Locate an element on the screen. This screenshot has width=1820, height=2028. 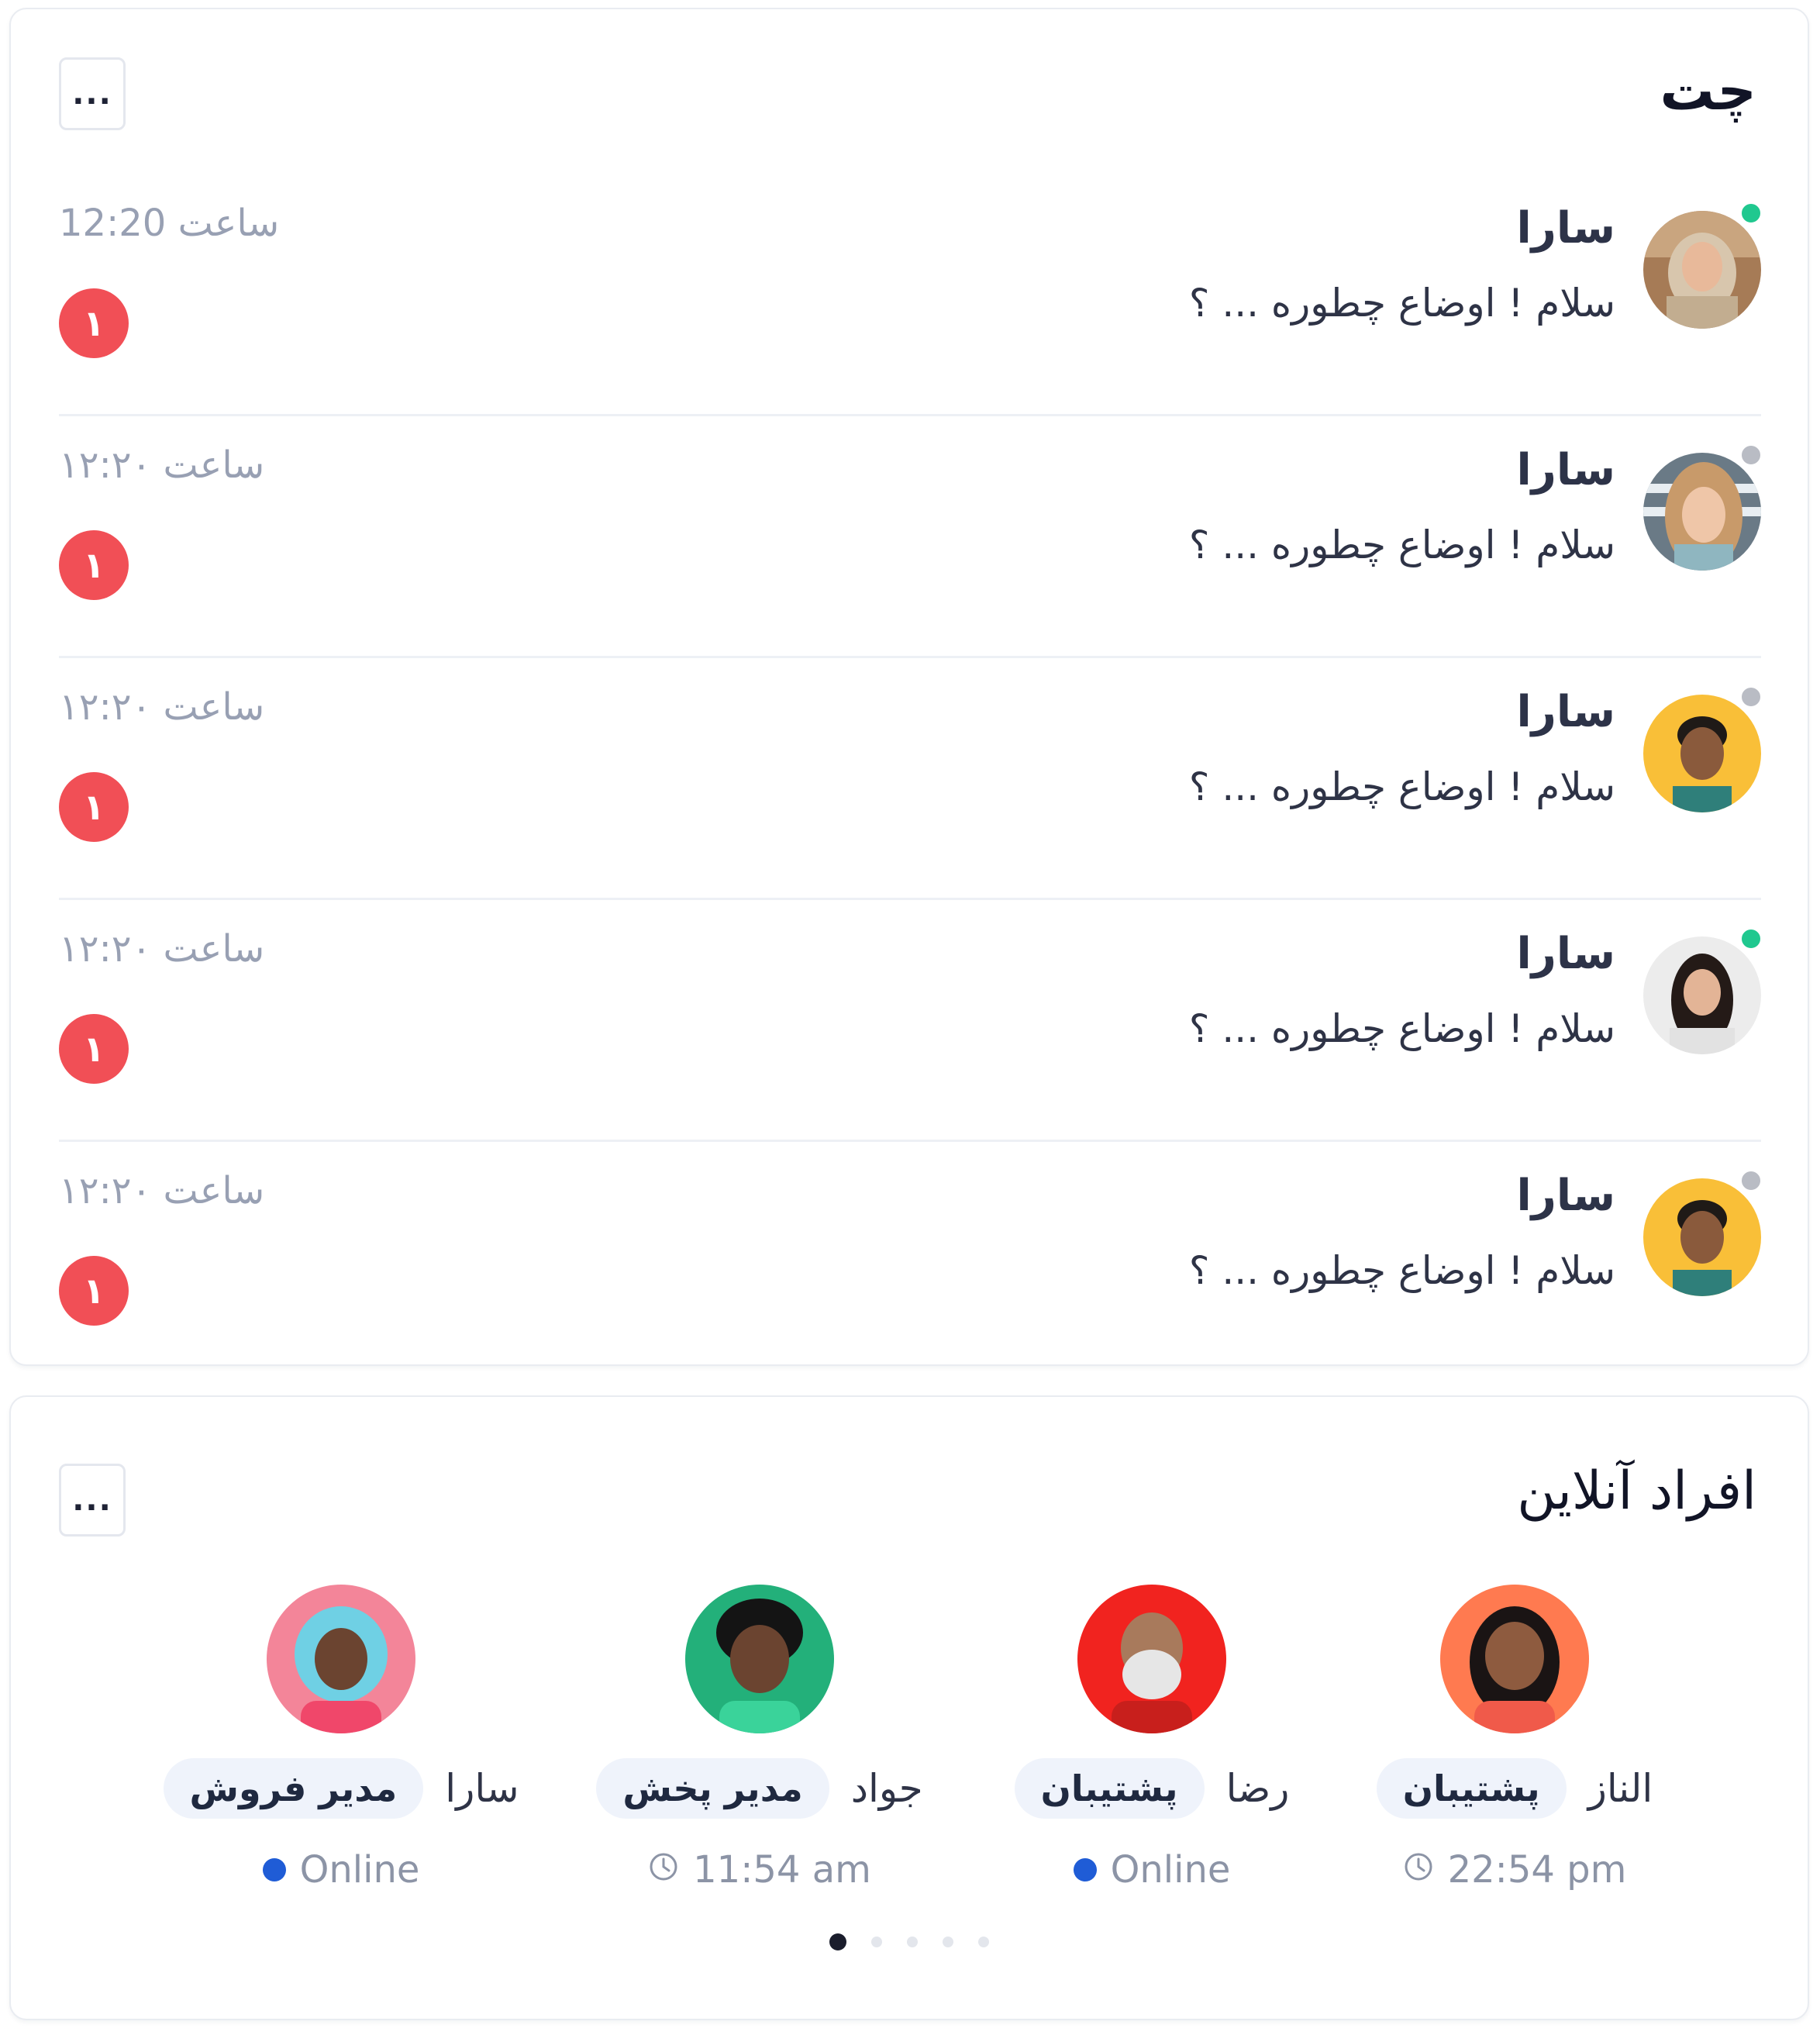
role-badge: مدیر پخش is located at coordinates (713, 1788).